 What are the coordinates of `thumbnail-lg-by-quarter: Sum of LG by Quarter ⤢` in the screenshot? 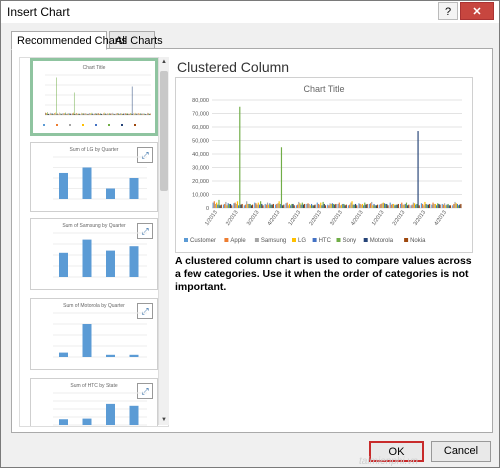 It's located at (94, 177).